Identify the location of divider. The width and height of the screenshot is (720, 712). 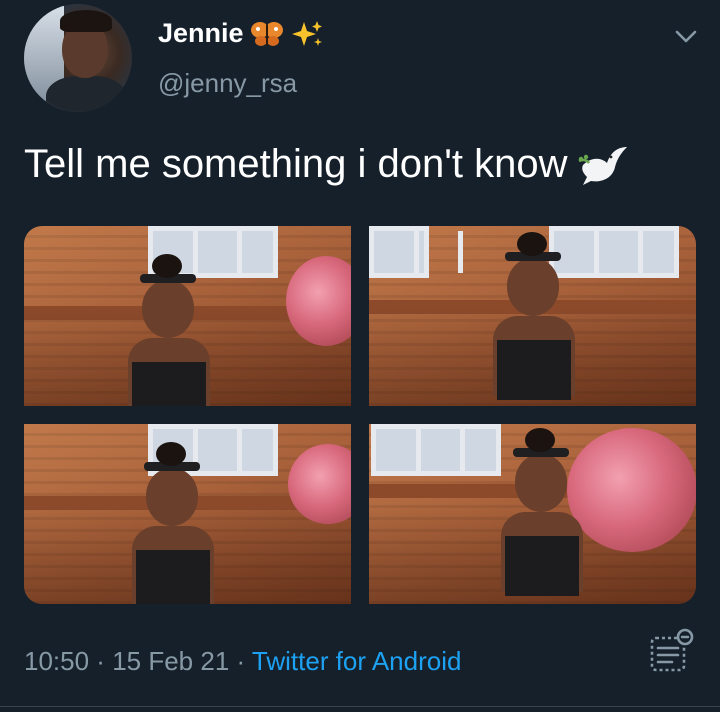
(360, 706).